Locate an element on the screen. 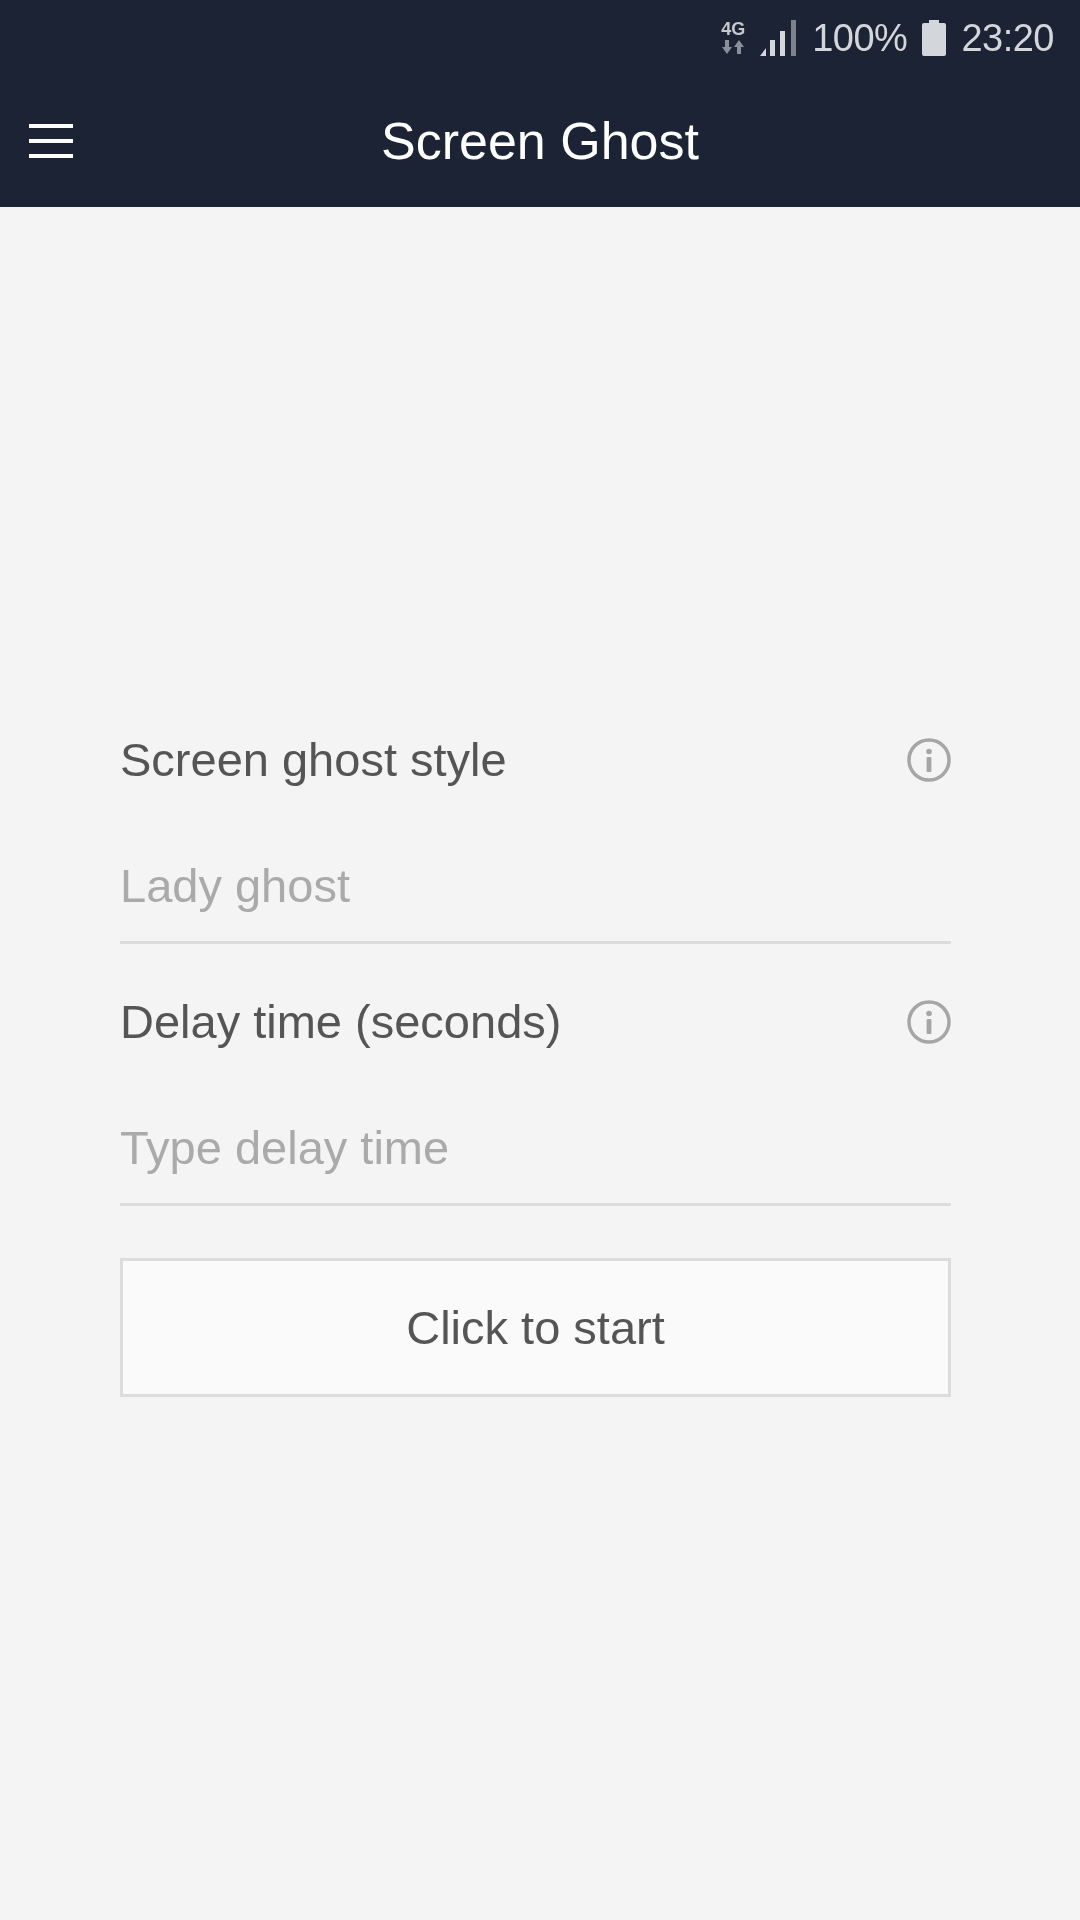 This screenshot has height=1920, width=1080. field-label: Delay time (seconds) is located at coordinates (341, 1022).